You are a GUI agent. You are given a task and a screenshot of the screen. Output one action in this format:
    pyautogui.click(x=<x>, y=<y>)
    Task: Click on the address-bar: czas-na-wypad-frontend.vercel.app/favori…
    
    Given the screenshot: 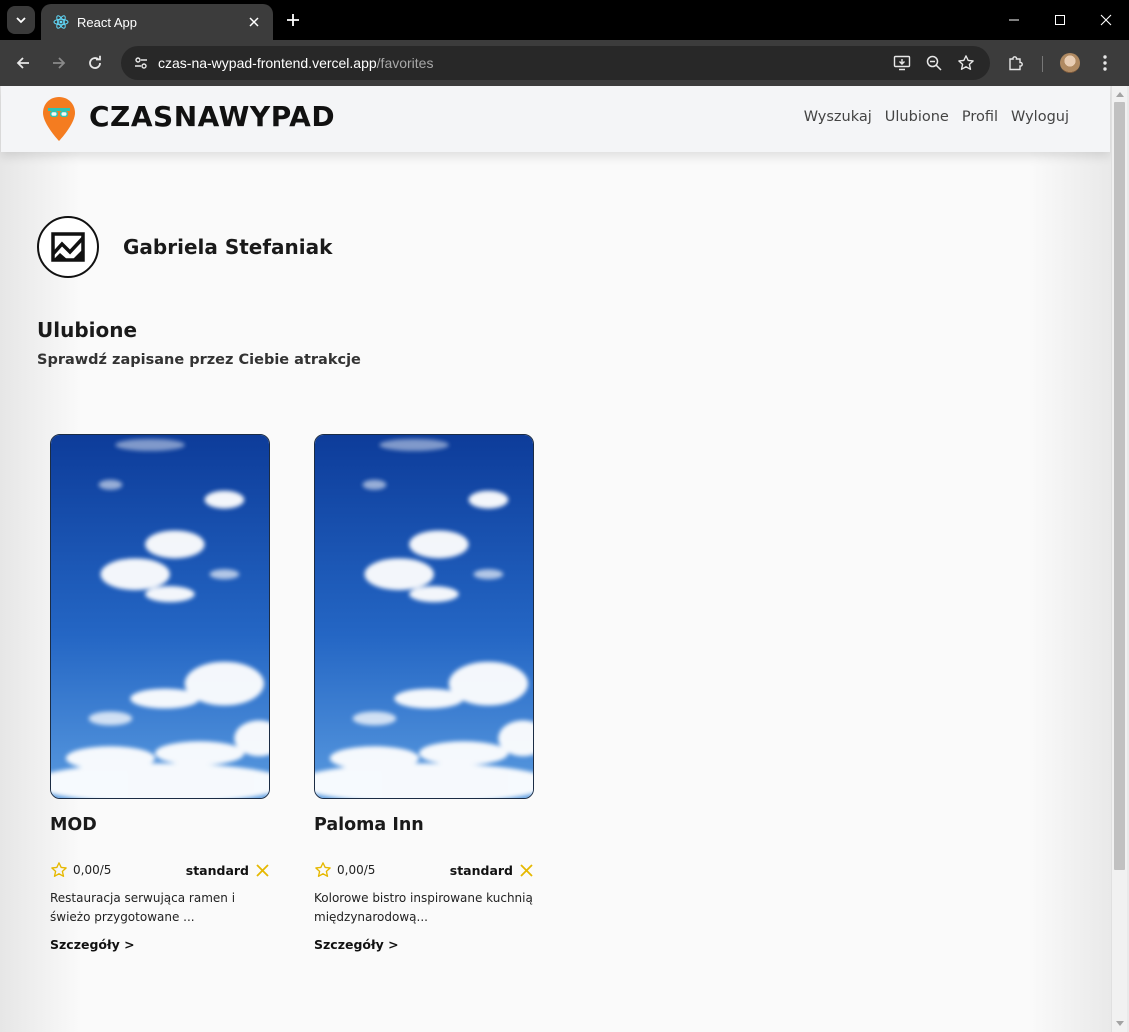 What is the action you would take?
    pyautogui.click(x=555, y=63)
    